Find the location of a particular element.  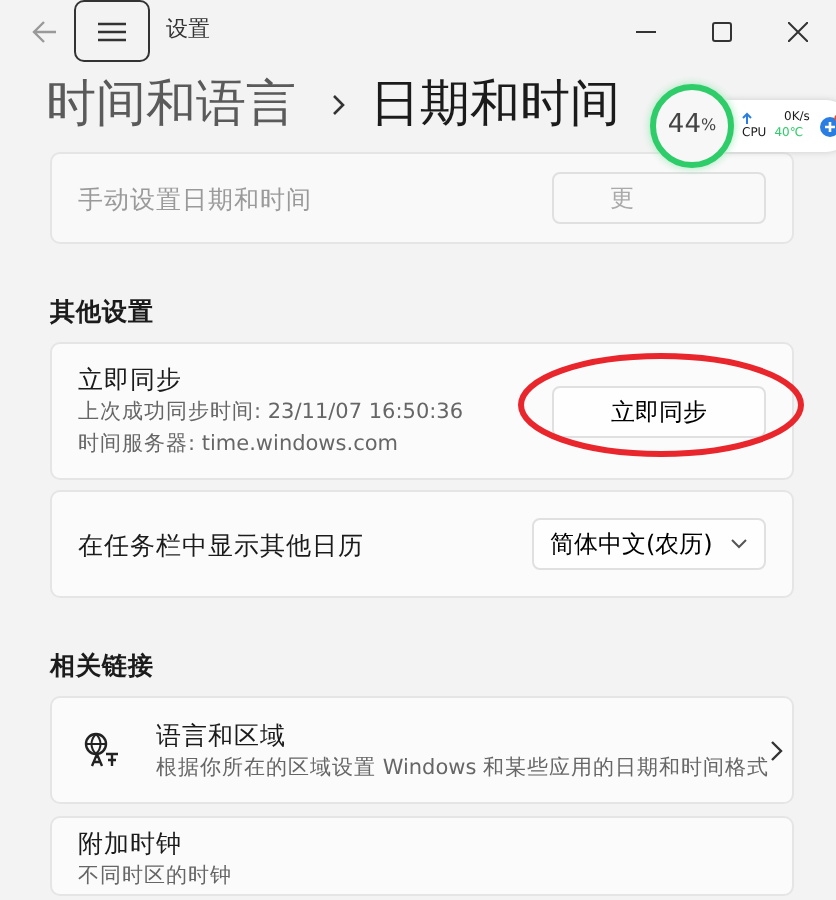

calendar-dropdown: 简体中文(农历) is located at coordinates (649, 544).